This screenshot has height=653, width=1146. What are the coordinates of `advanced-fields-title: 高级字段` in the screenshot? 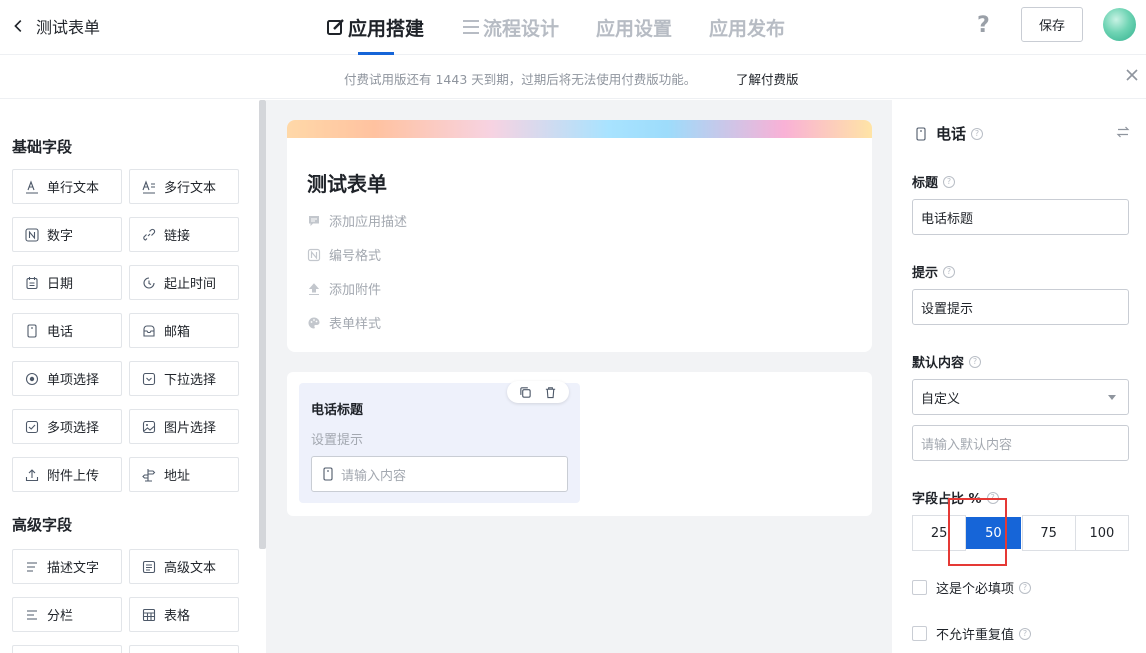 It's located at (42, 525).